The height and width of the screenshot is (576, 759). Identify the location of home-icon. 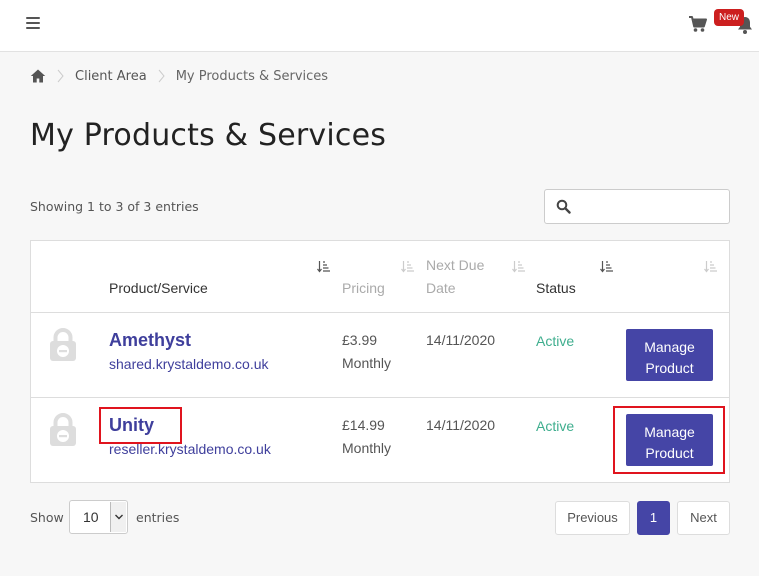
(38, 76).